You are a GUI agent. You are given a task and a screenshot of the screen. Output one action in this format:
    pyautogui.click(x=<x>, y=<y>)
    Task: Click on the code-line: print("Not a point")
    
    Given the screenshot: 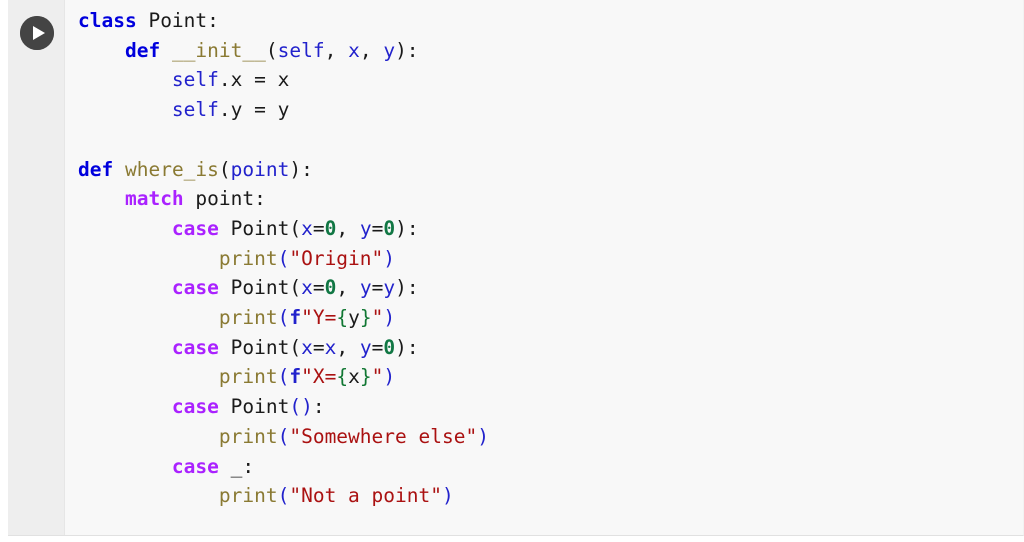 What is the action you would take?
    pyautogui.click(x=266, y=495)
    